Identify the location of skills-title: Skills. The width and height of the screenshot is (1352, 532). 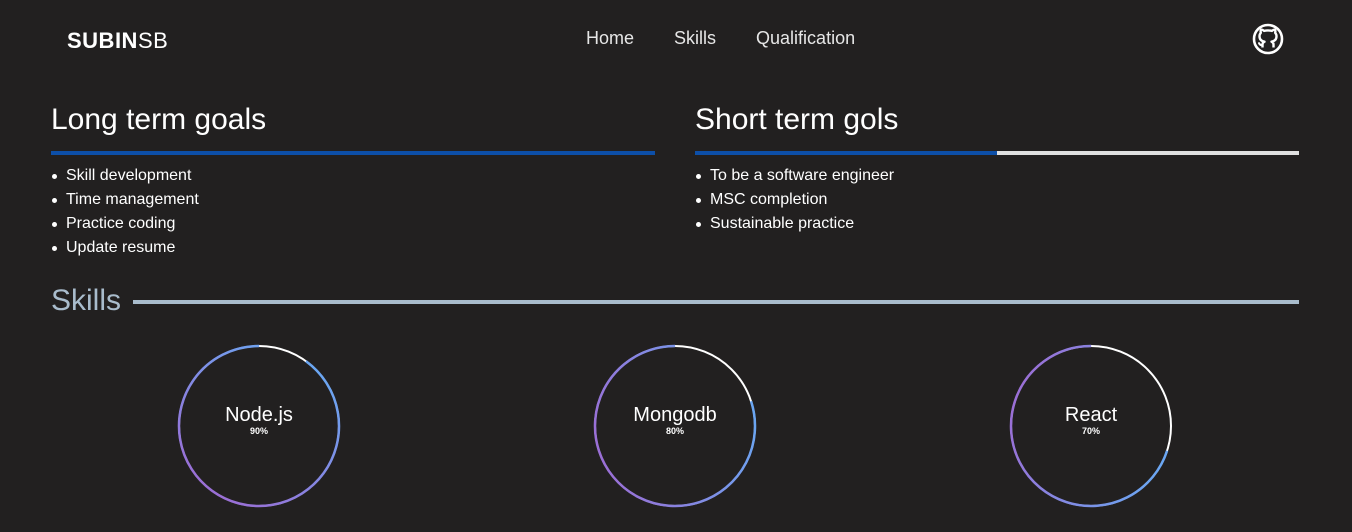
(86, 300).